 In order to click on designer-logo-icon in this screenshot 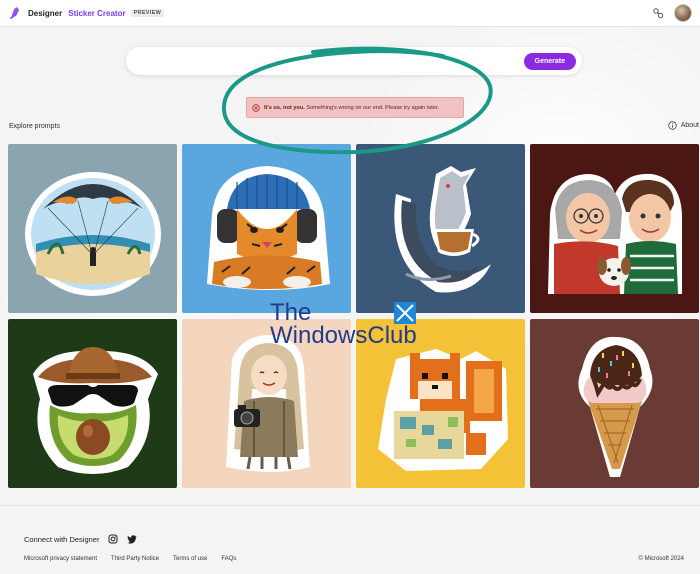, I will do `click(14, 13)`.